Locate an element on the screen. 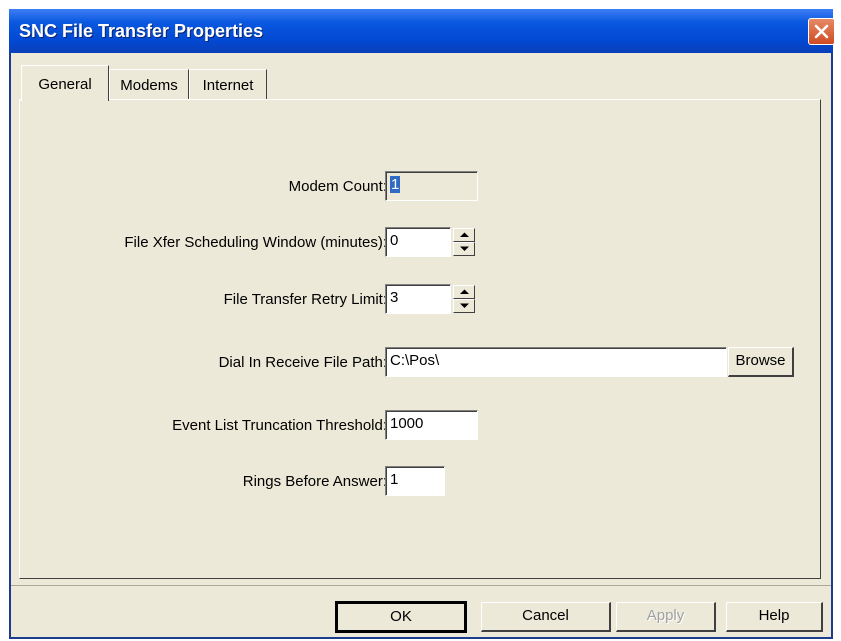 The image size is (841, 641). truncation-threshold-label: Event List Truncation Threshold: is located at coordinates (279, 425).